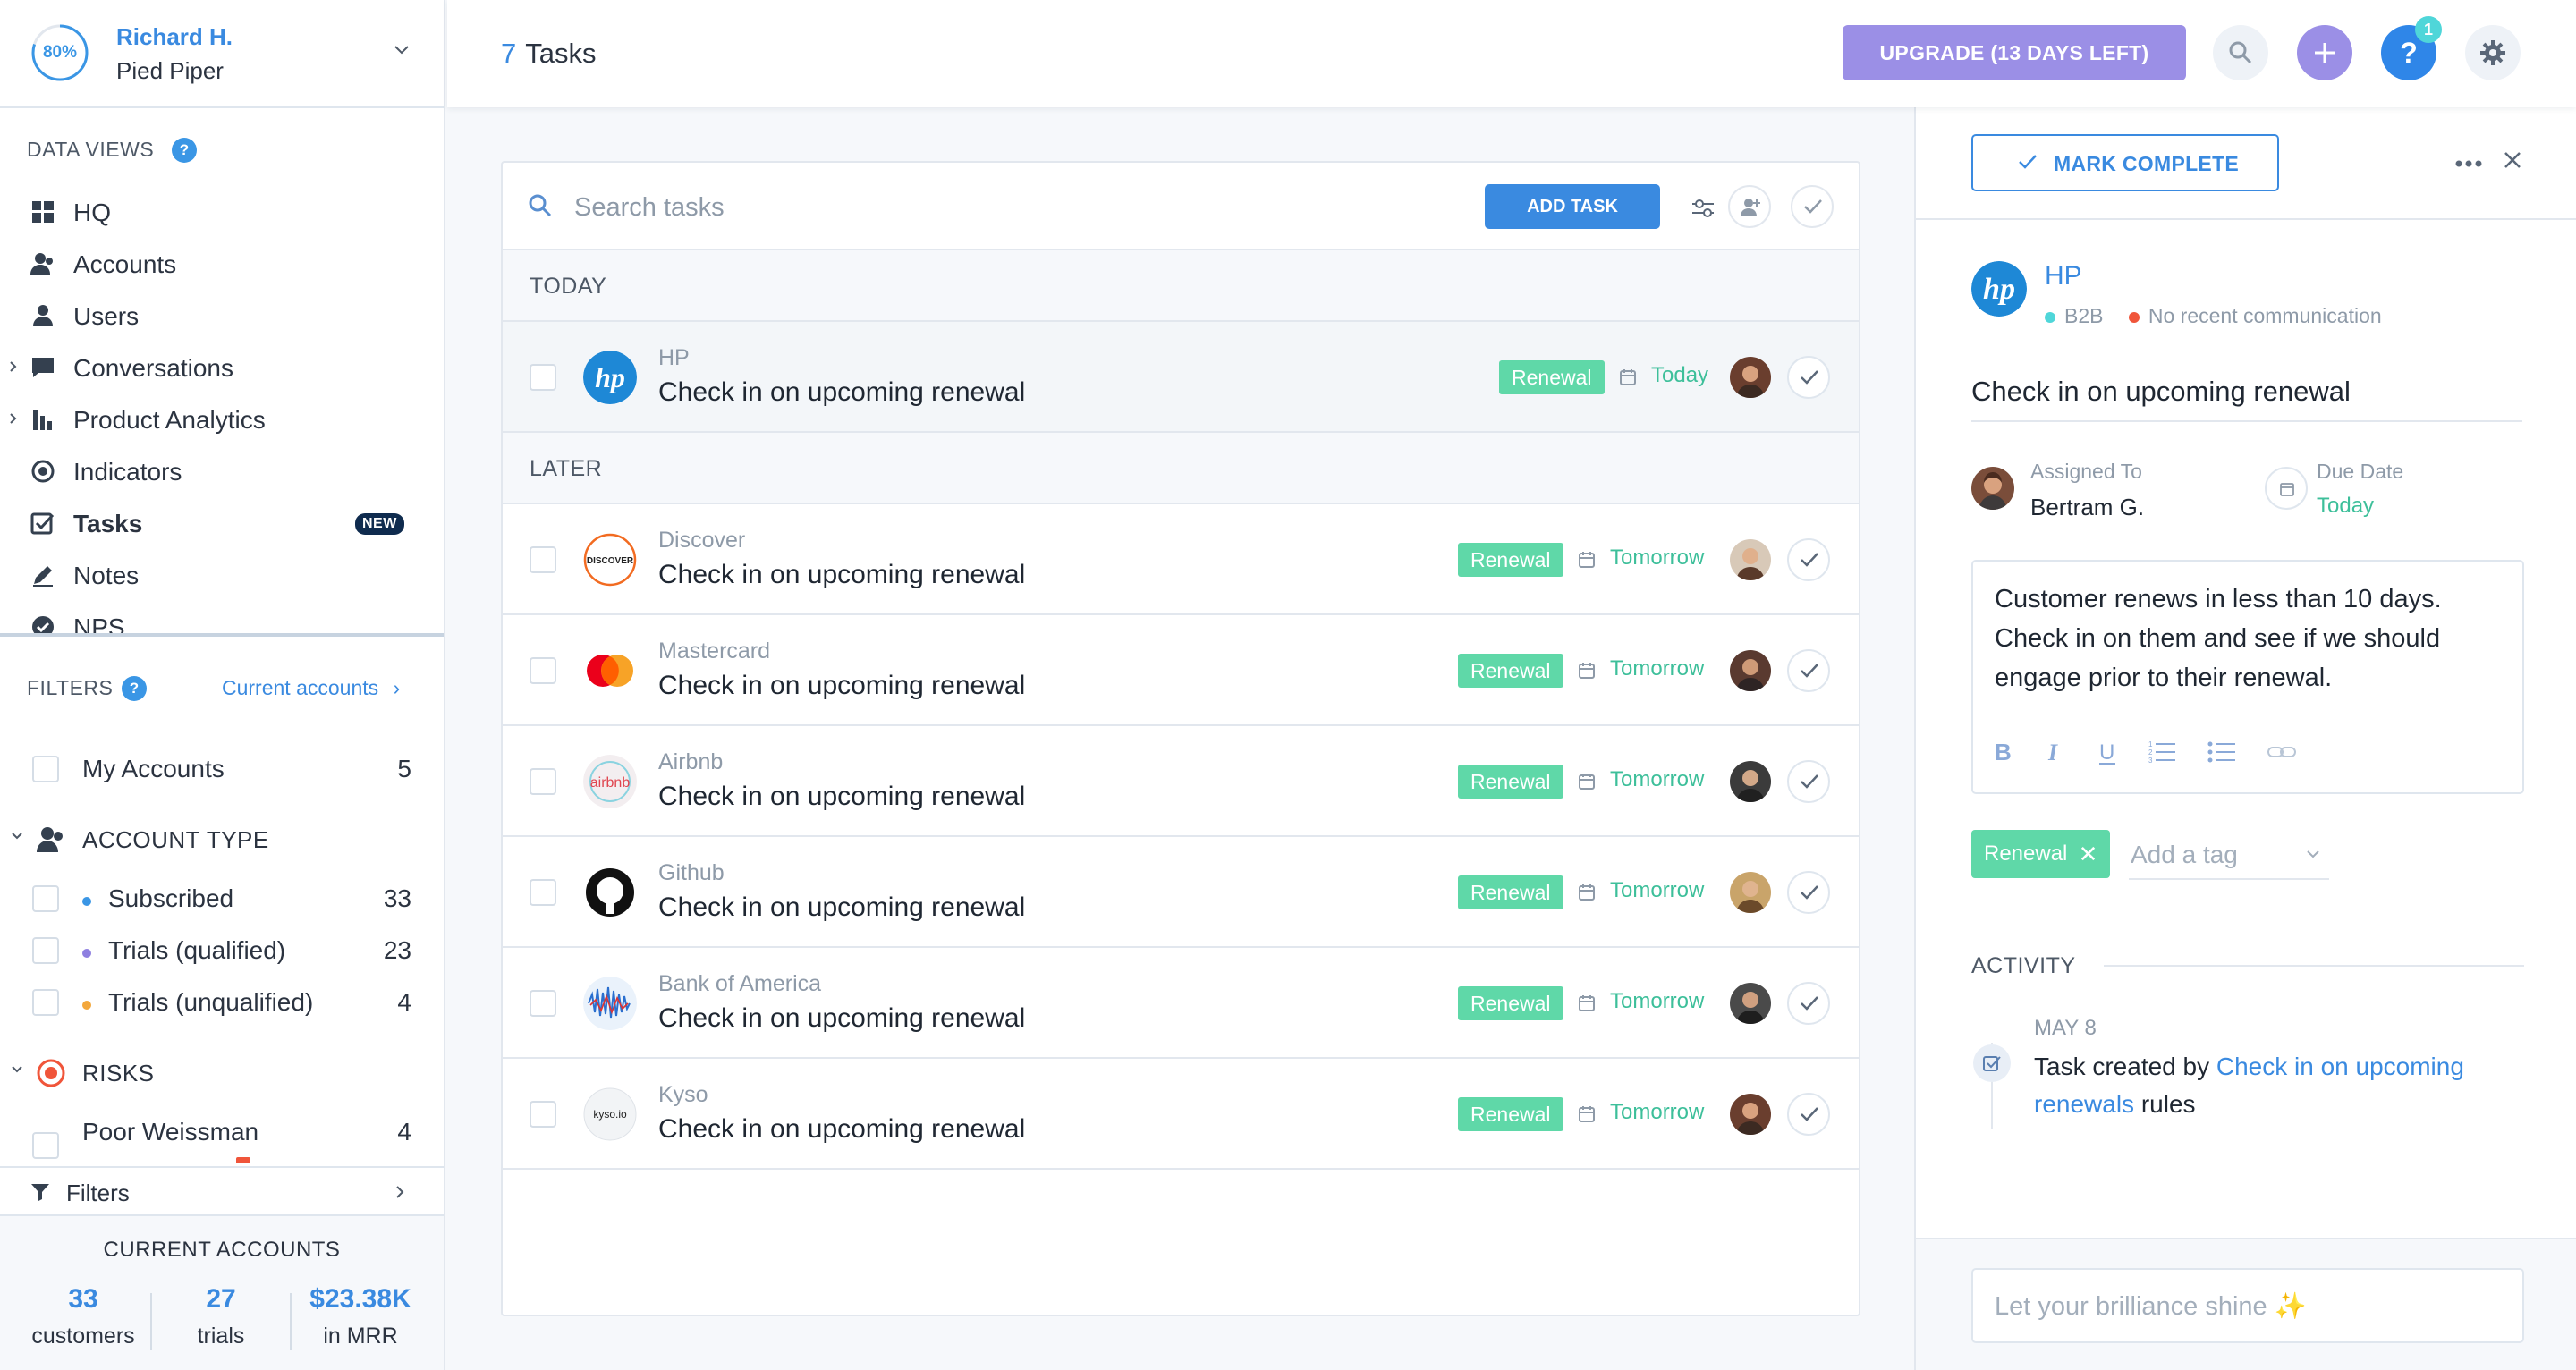 The width and height of the screenshot is (2576, 1370). What do you see at coordinates (222, 264) in the screenshot?
I see `nav-item-accounts: Accounts` at bounding box center [222, 264].